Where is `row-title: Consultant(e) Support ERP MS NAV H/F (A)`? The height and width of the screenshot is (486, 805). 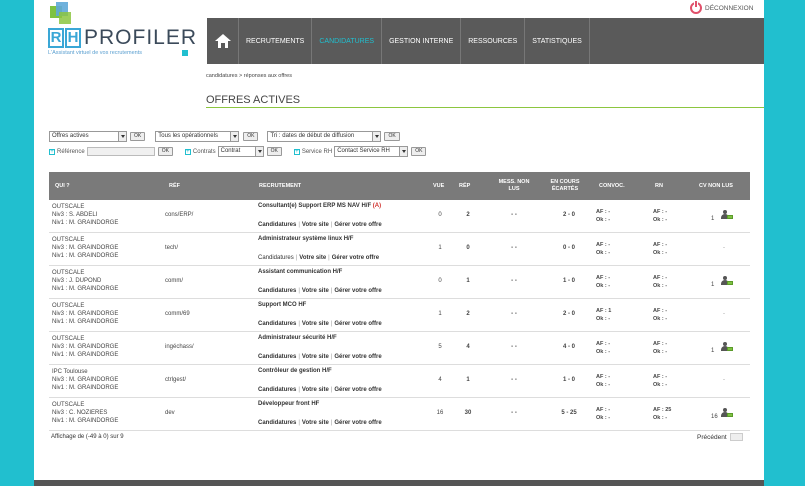 row-title: Consultant(e) Support ERP MS NAV H/F (A) is located at coordinates (319, 206).